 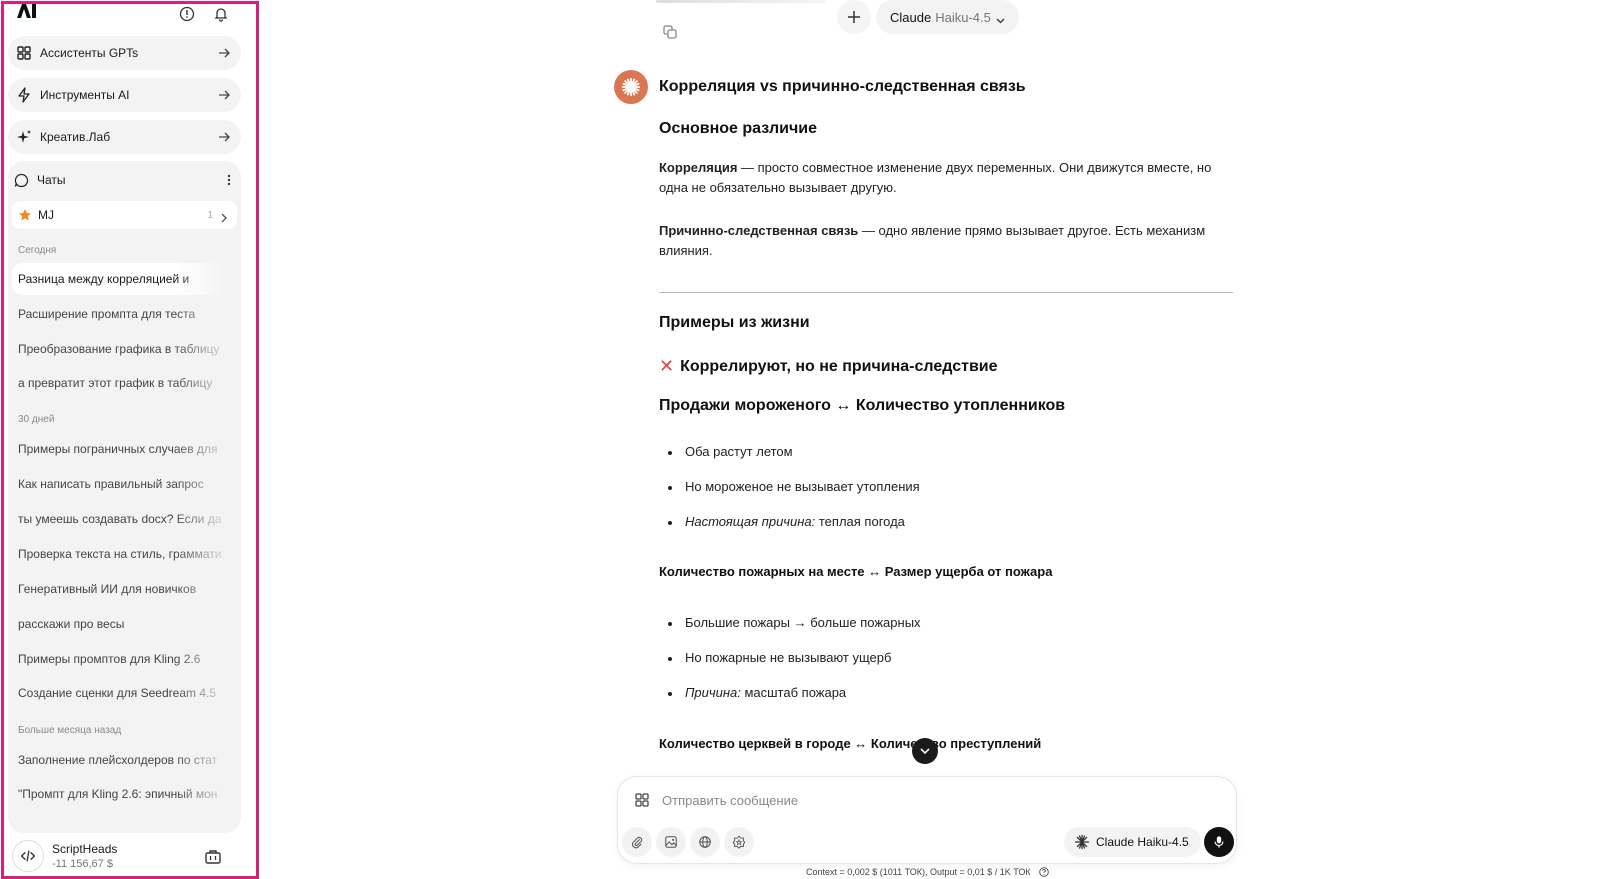 I want to click on section-heading: Примеры из жизни, so click(x=734, y=322).